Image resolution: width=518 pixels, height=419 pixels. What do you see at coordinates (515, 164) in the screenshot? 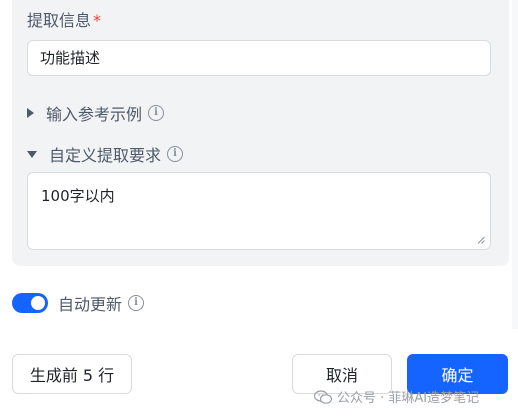
I see `scrollbar` at bounding box center [515, 164].